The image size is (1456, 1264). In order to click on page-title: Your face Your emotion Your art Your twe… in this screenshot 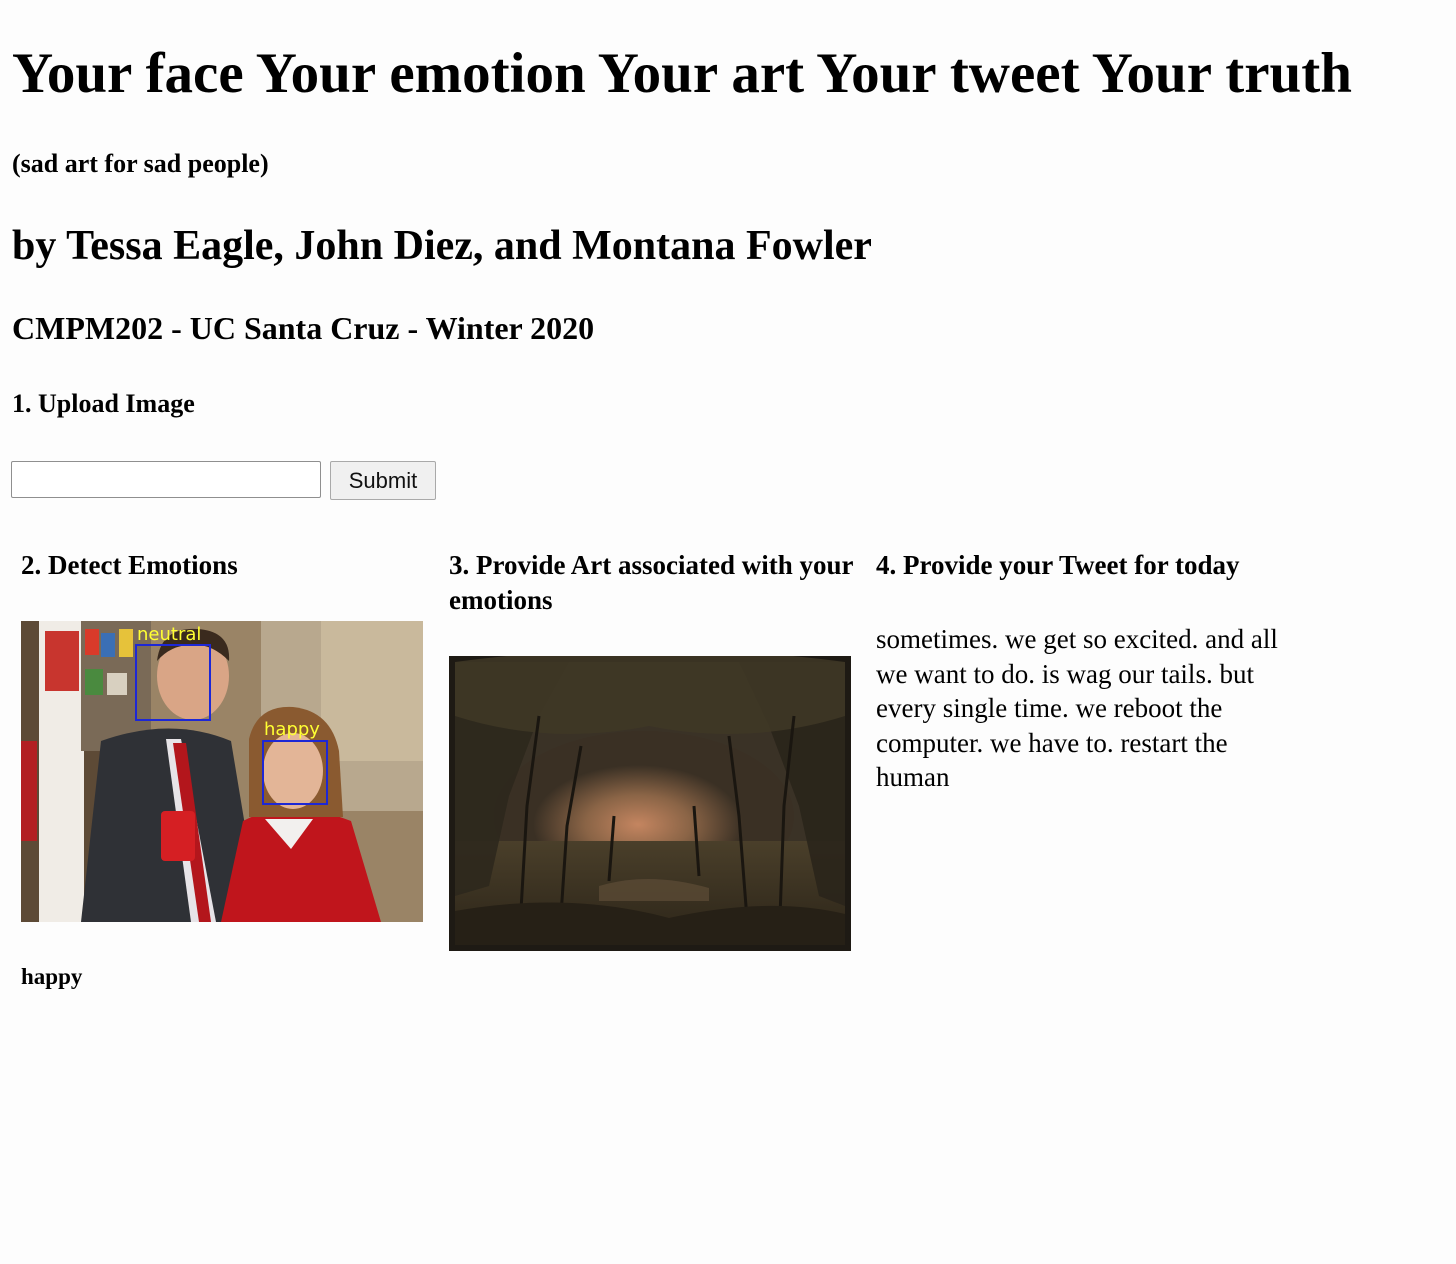, I will do `click(682, 73)`.